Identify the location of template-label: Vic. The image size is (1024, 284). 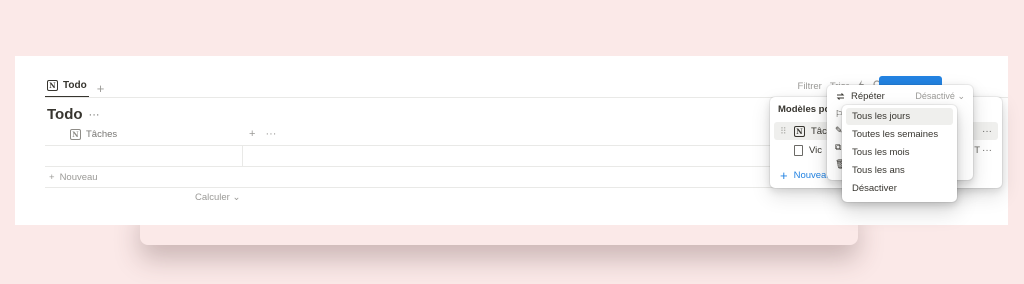
(816, 150).